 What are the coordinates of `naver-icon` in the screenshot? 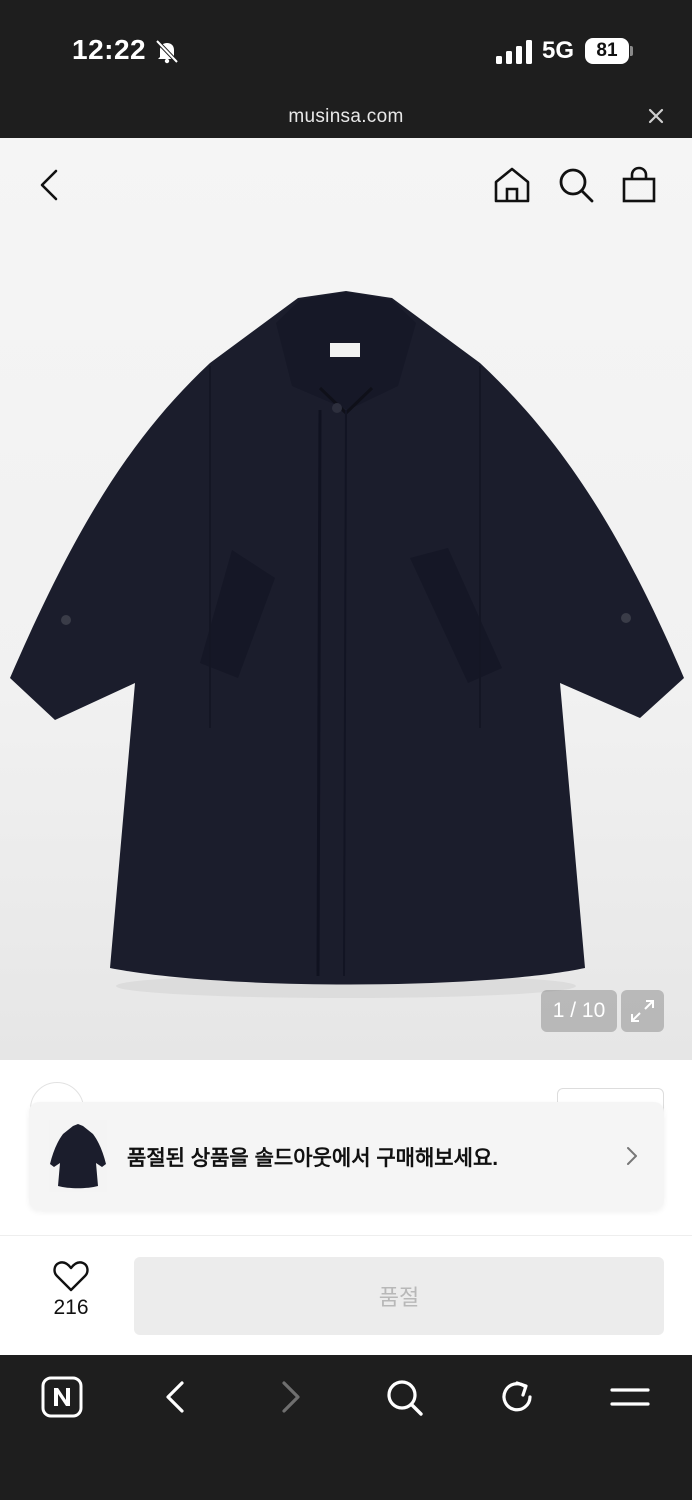 It's located at (62, 1397).